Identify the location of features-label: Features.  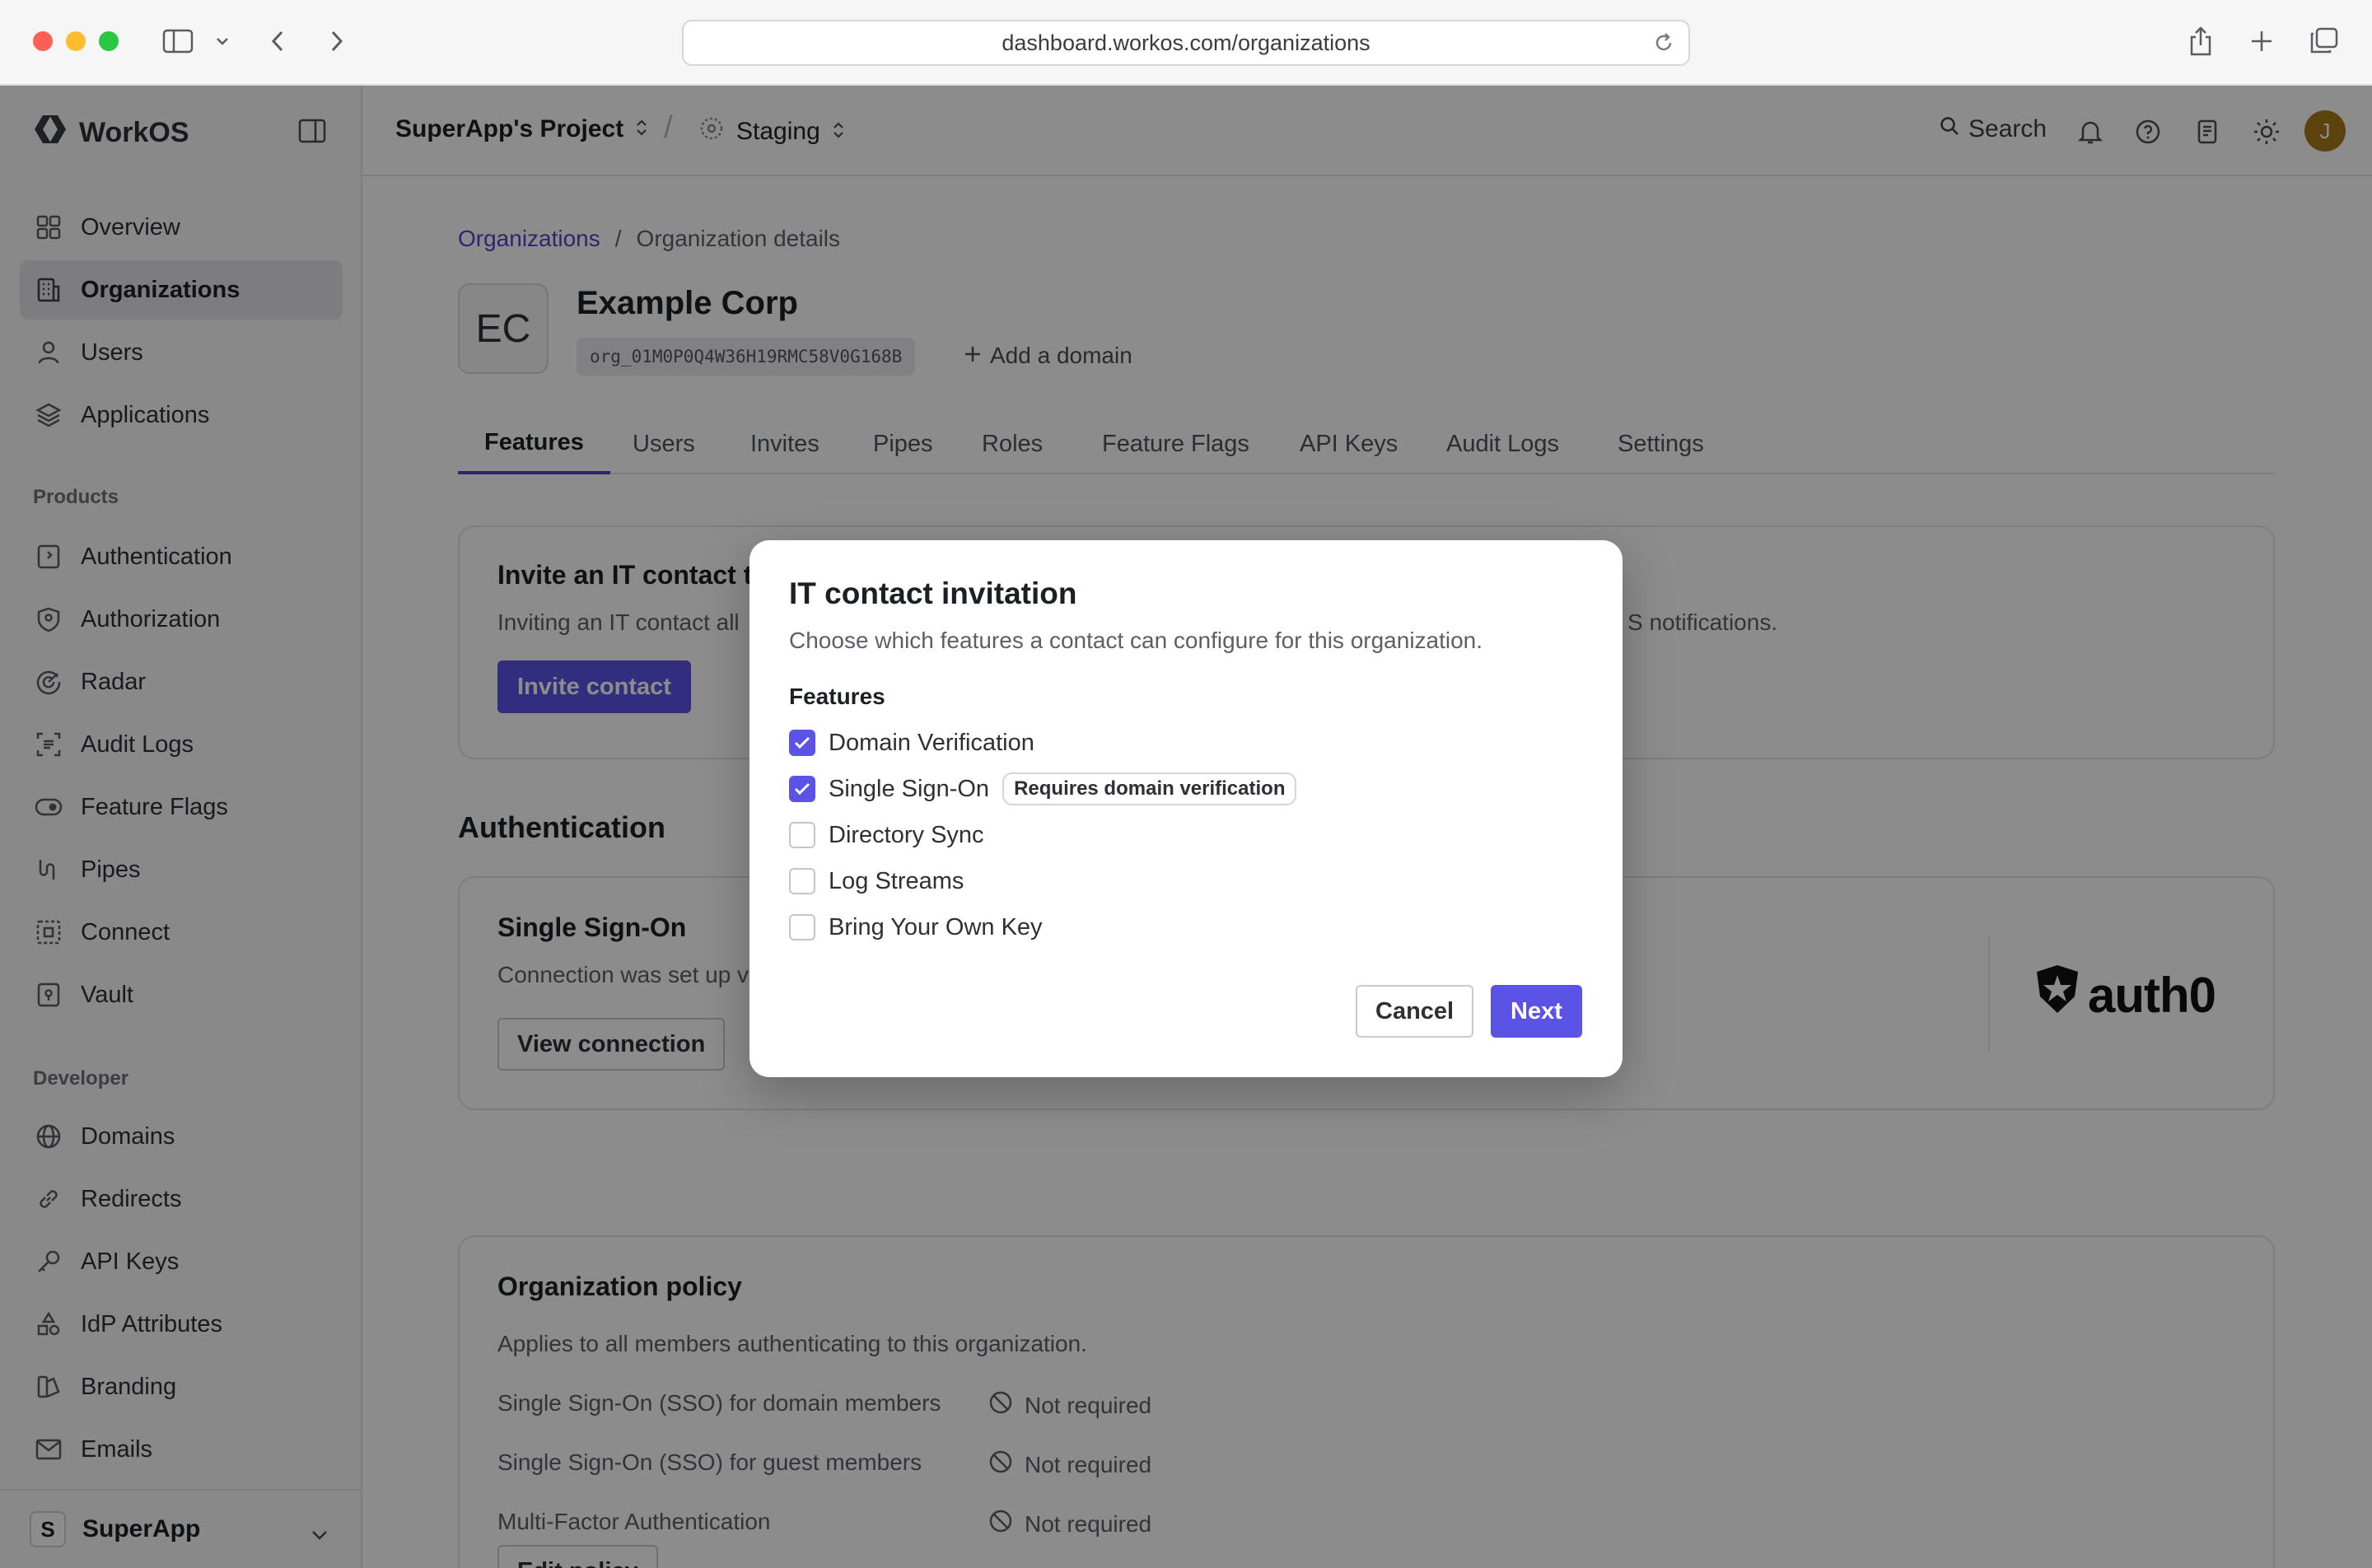
(837, 696).